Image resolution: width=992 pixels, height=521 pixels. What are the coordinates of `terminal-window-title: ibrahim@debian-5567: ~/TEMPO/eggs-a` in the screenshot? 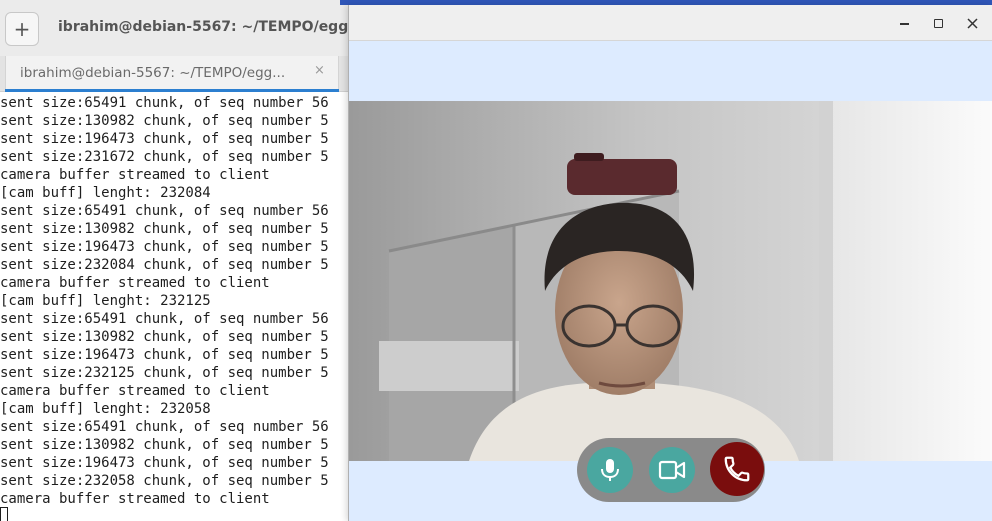 It's located at (208, 27).